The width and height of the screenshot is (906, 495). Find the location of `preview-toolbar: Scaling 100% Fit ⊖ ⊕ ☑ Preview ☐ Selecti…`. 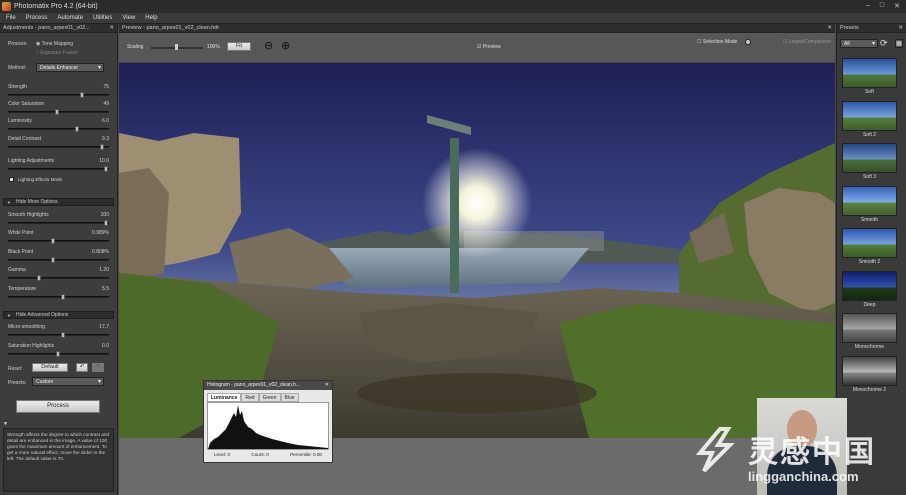

preview-toolbar: Scaling 100% Fit ⊖ ⊕ ☑ Preview ☐ Selecti… is located at coordinates (477, 48).